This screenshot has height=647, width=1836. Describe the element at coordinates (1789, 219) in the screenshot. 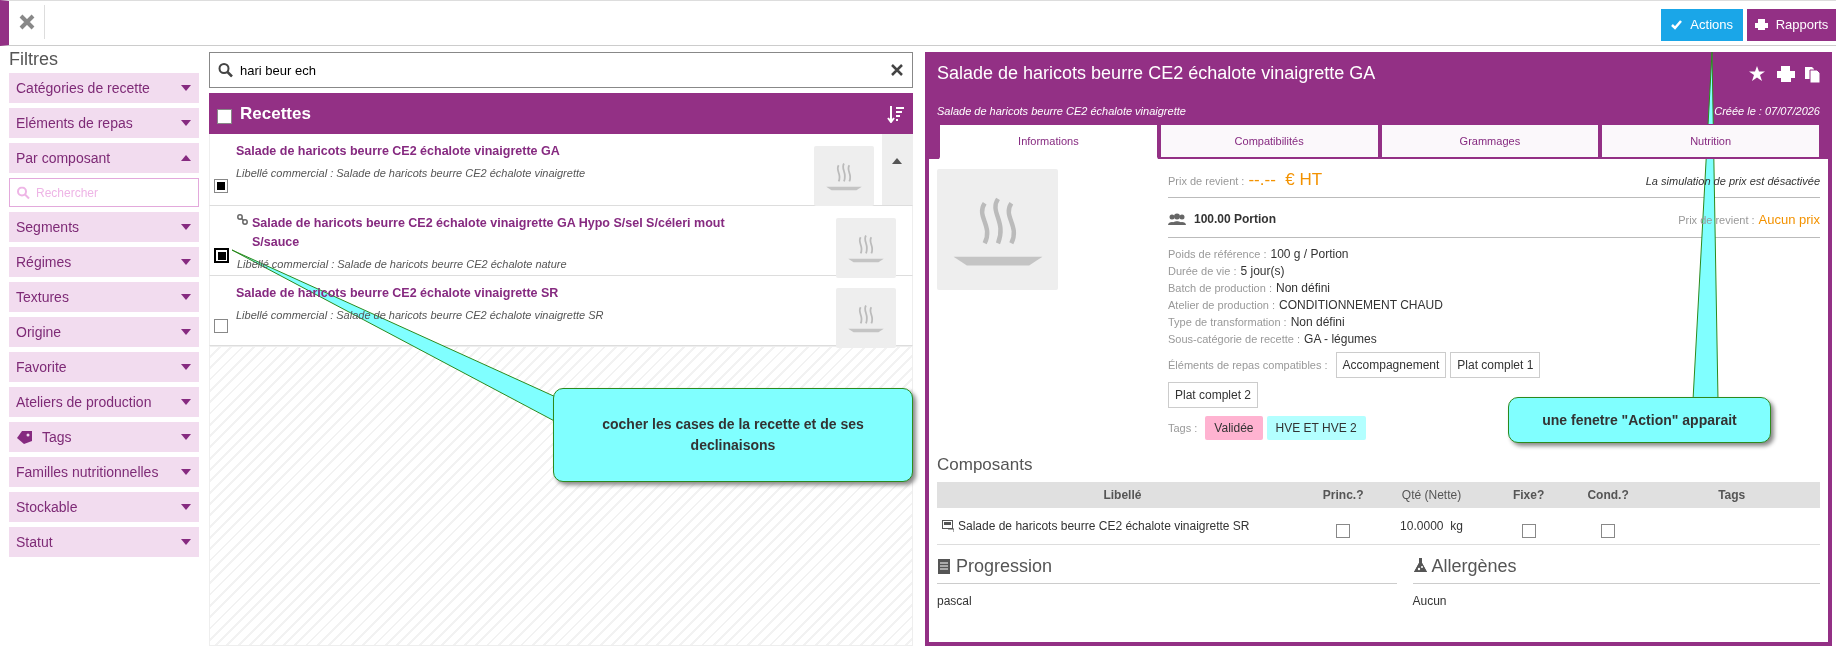

I see `price-value: Aucun prix` at that location.